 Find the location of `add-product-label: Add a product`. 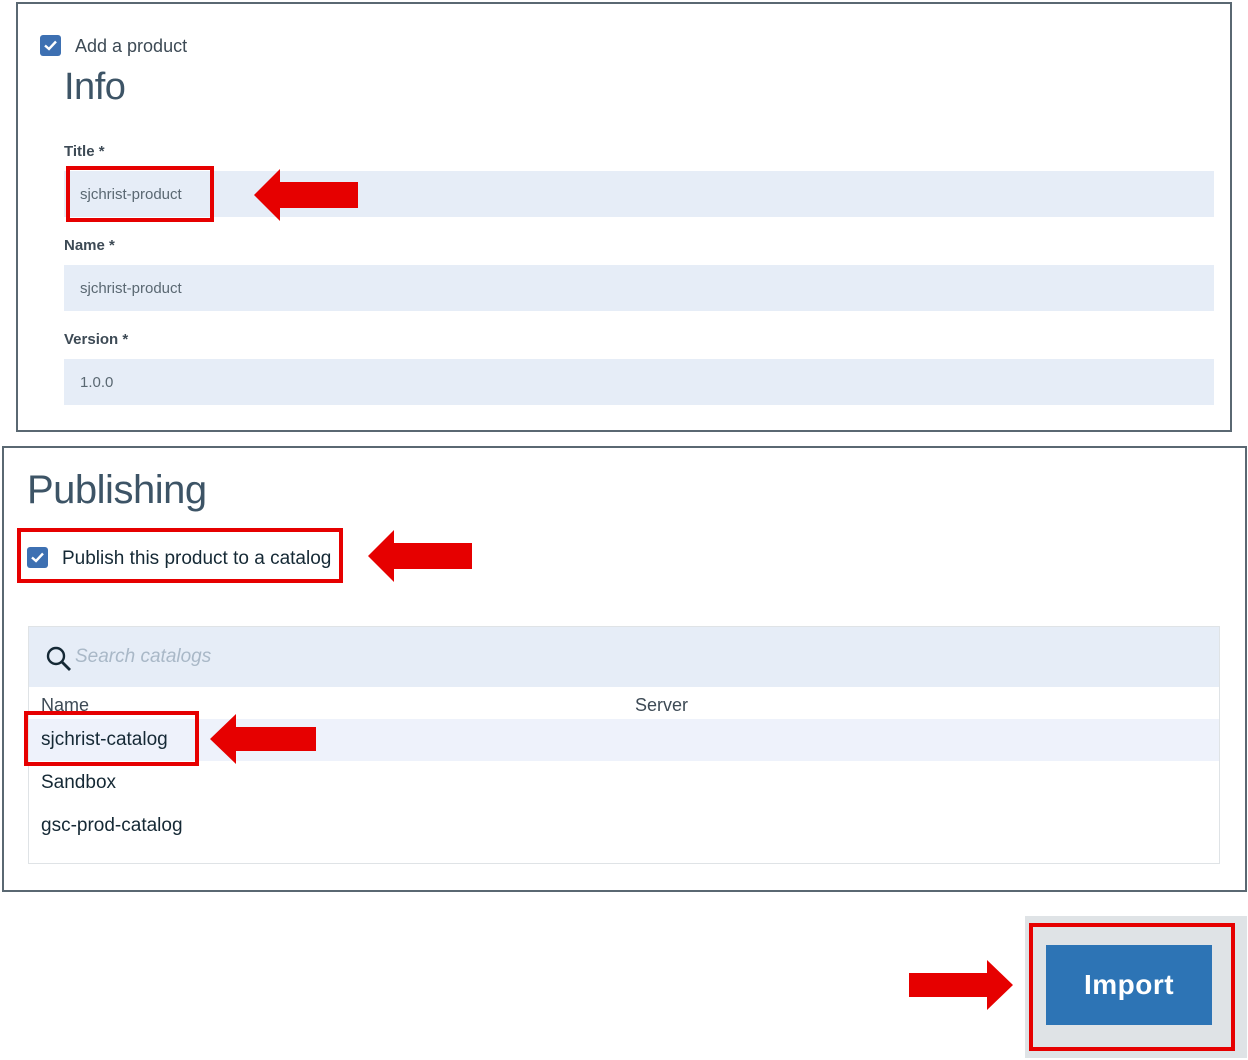

add-product-label: Add a product is located at coordinates (131, 46).